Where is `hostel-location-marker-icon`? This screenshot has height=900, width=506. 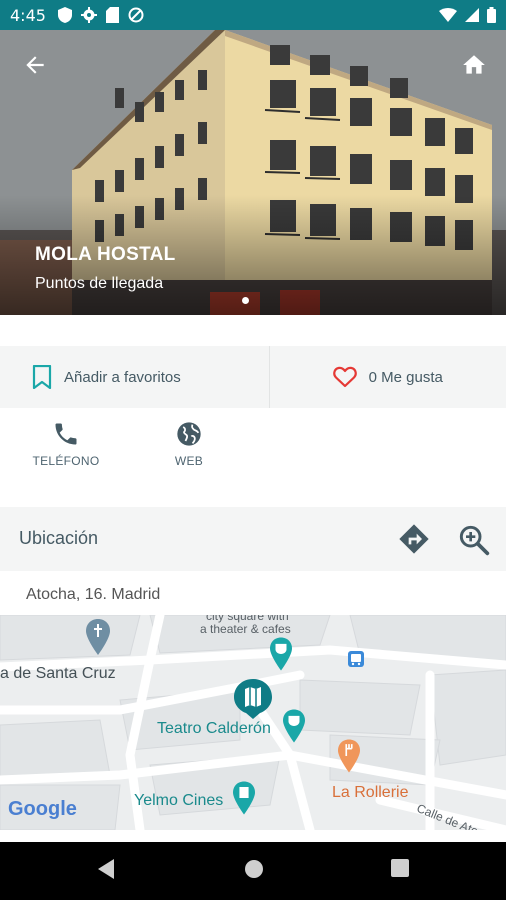
hostel-location-marker-icon is located at coordinates (253, 699).